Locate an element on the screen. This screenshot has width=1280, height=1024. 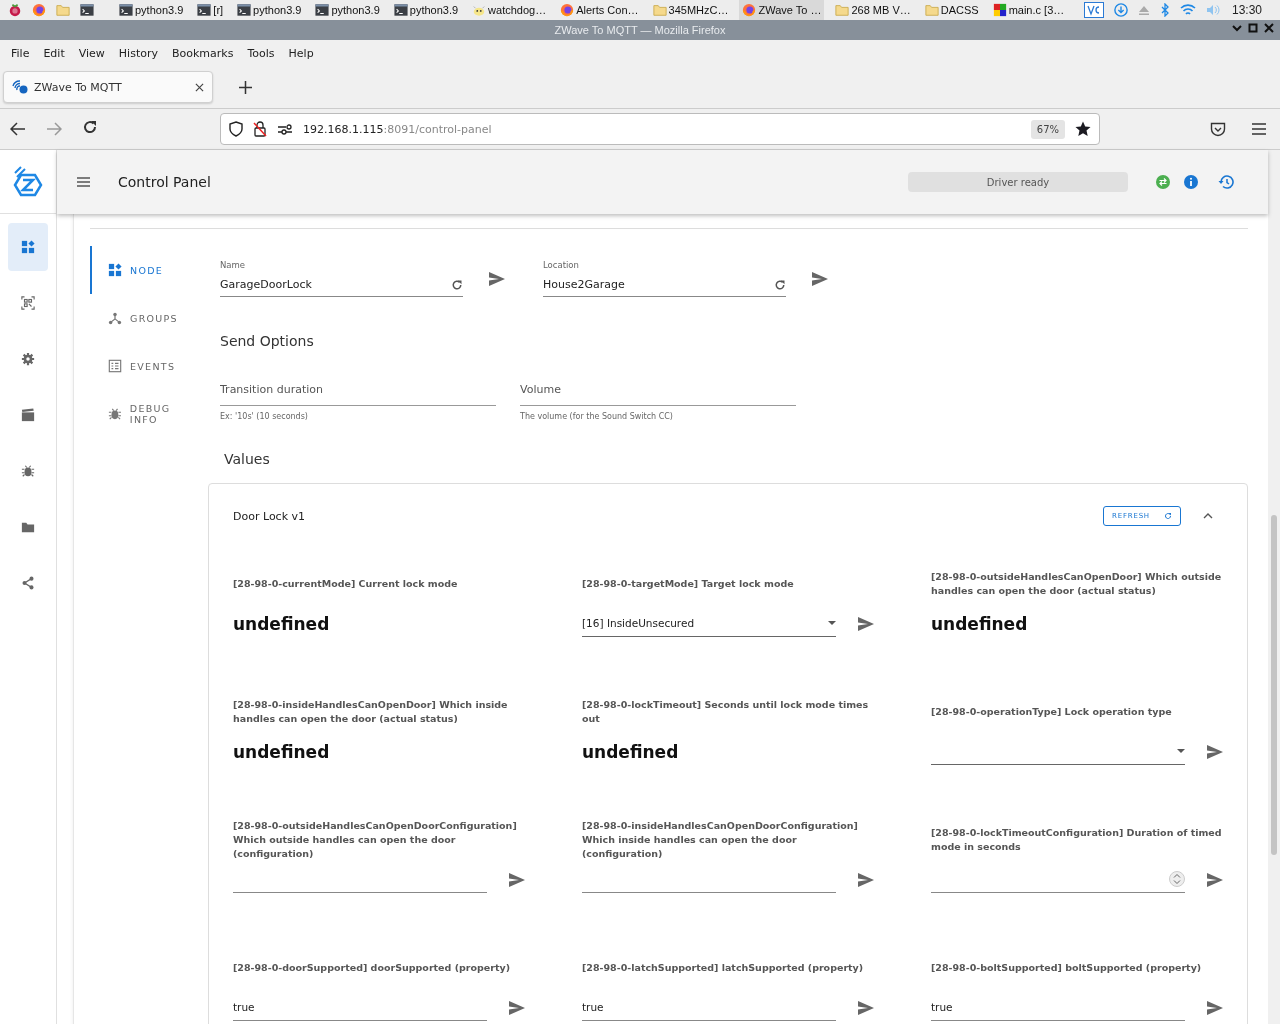
shield-icon is located at coordinates (236, 129).